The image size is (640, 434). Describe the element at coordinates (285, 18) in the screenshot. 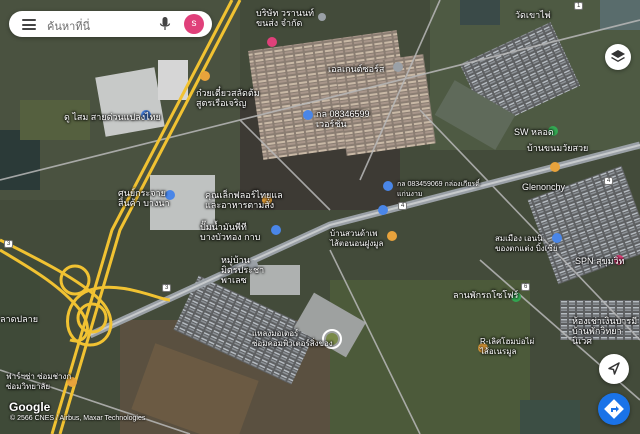

I see `map-label-company: บริษัท วรานนท์ ขนส่ง จำกัด` at that location.